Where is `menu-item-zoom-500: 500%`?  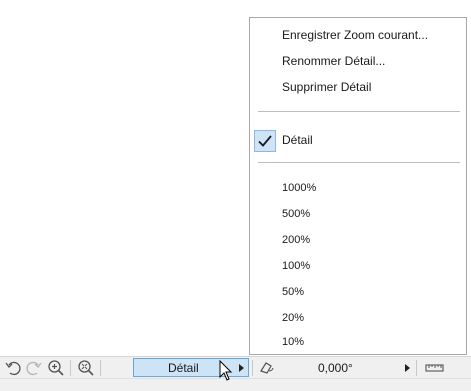
menu-item-zoom-500: 500% is located at coordinates (296, 214).